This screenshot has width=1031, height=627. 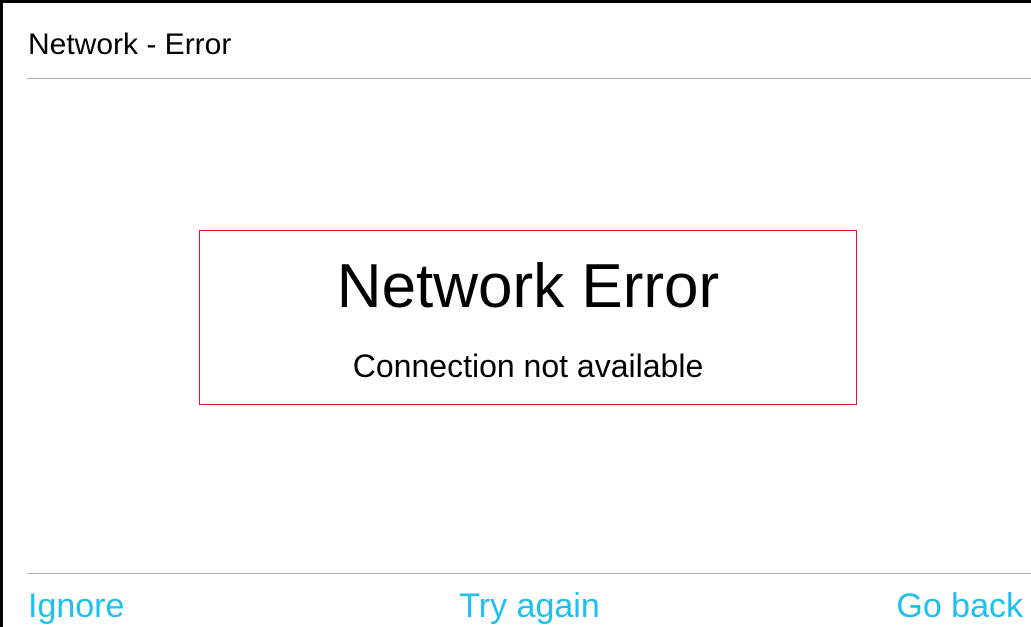 What do you see at coordinates (529, 573) in the screenshot?
I see `footer-divider` at bounding box center [529, 573].